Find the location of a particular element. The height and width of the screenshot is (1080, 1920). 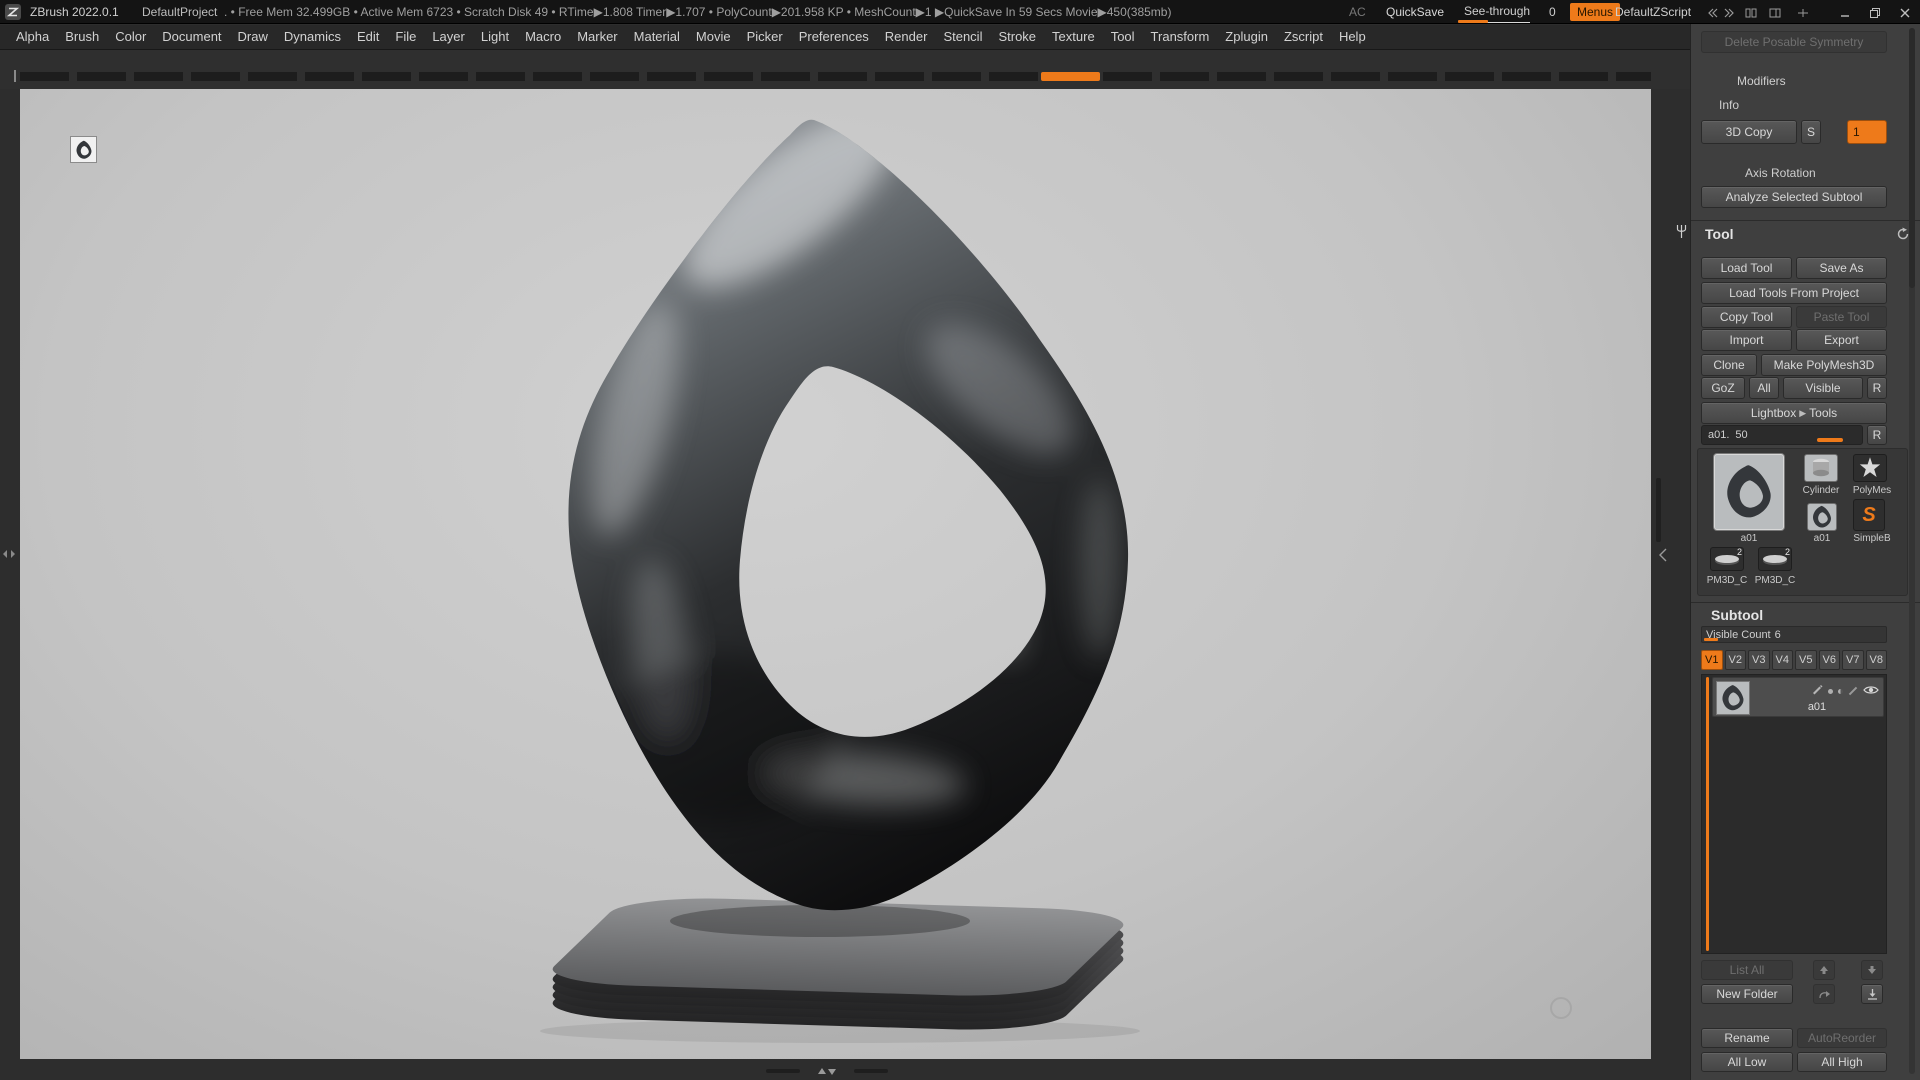

goz-button: GoZ is located at coordinates (1723, 388).